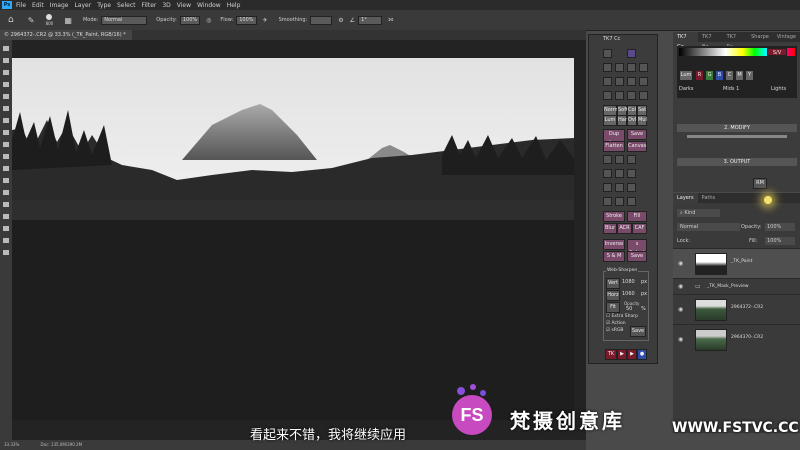 The image size is (800, 450). Describe the element at coordinates (619, 81) in the screenshot. I see `levels-icon` at that location.